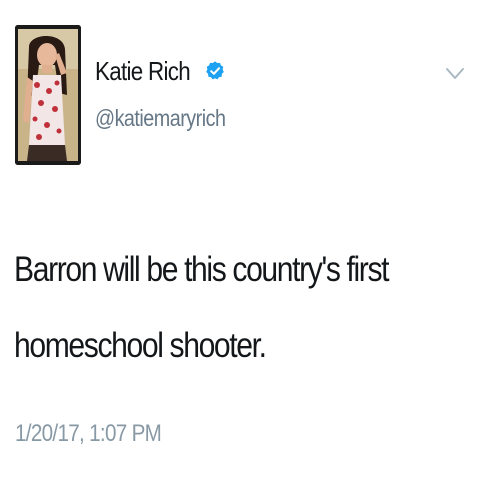  Describe the element at coordinates (455, 74) in the screenshot. I see `chevron-down-icon` at that location.